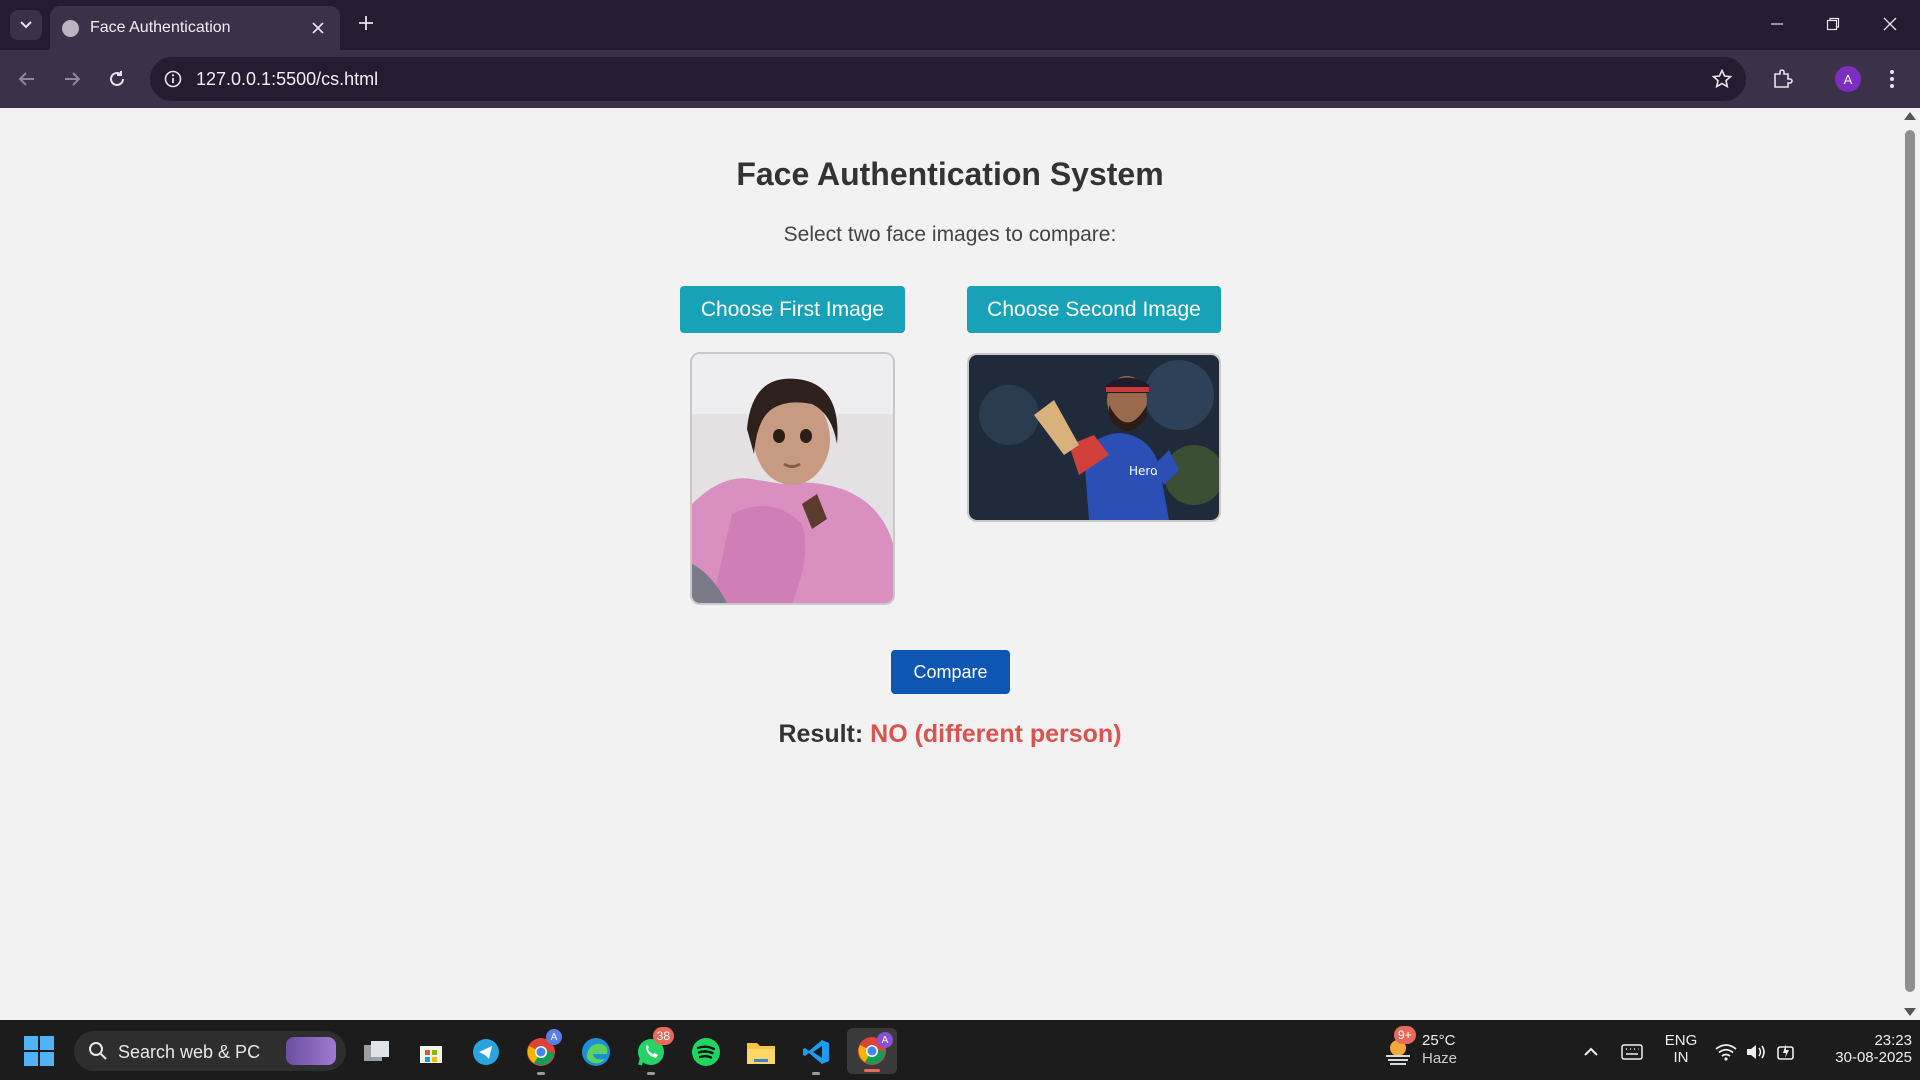 This screenshot has width=1920, height=1080. Describe the element at coordinates (318, 28) in the screenshot. I see `close-tab-icon` at that location.